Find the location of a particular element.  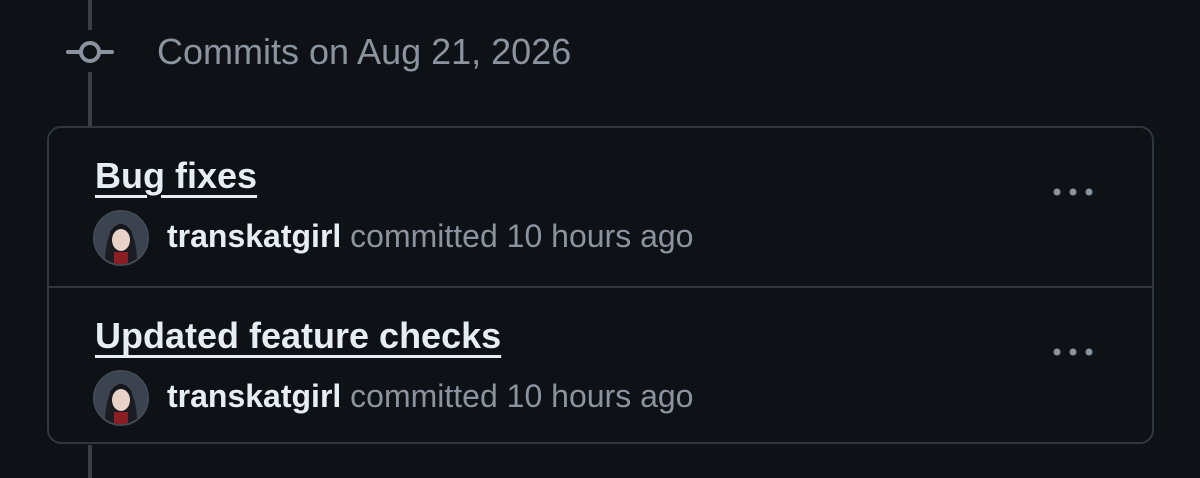

commit-group-heading: Commits on Aug 21, 2026 is located at coordinates (364, 51).